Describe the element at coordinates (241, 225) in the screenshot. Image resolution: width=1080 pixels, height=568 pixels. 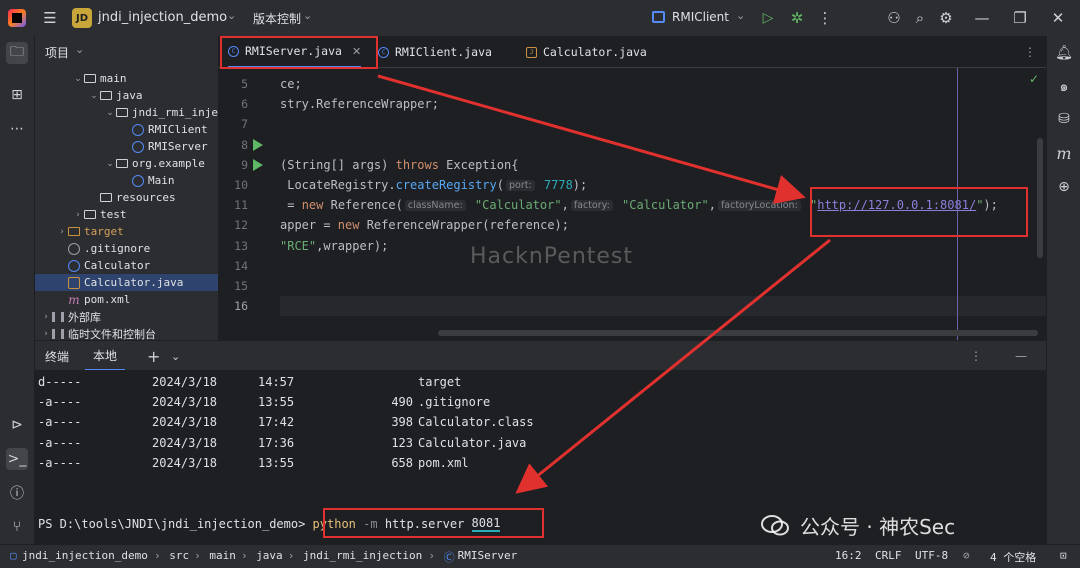
I see `line-number: 12` at that location.